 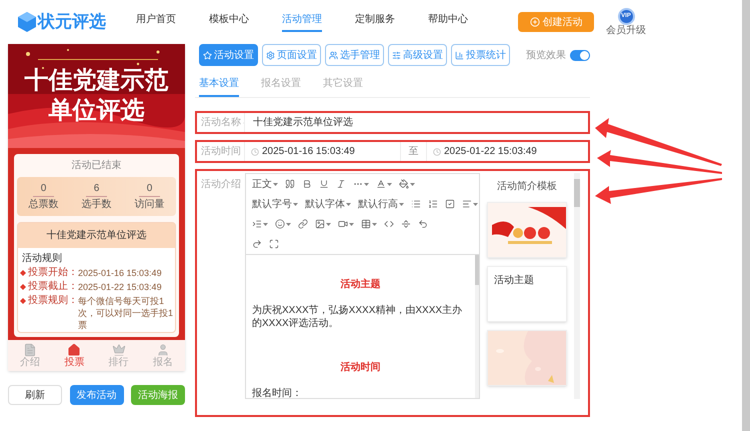 I want to click on vip-label: 会员升级, so click(x=626, y=30).